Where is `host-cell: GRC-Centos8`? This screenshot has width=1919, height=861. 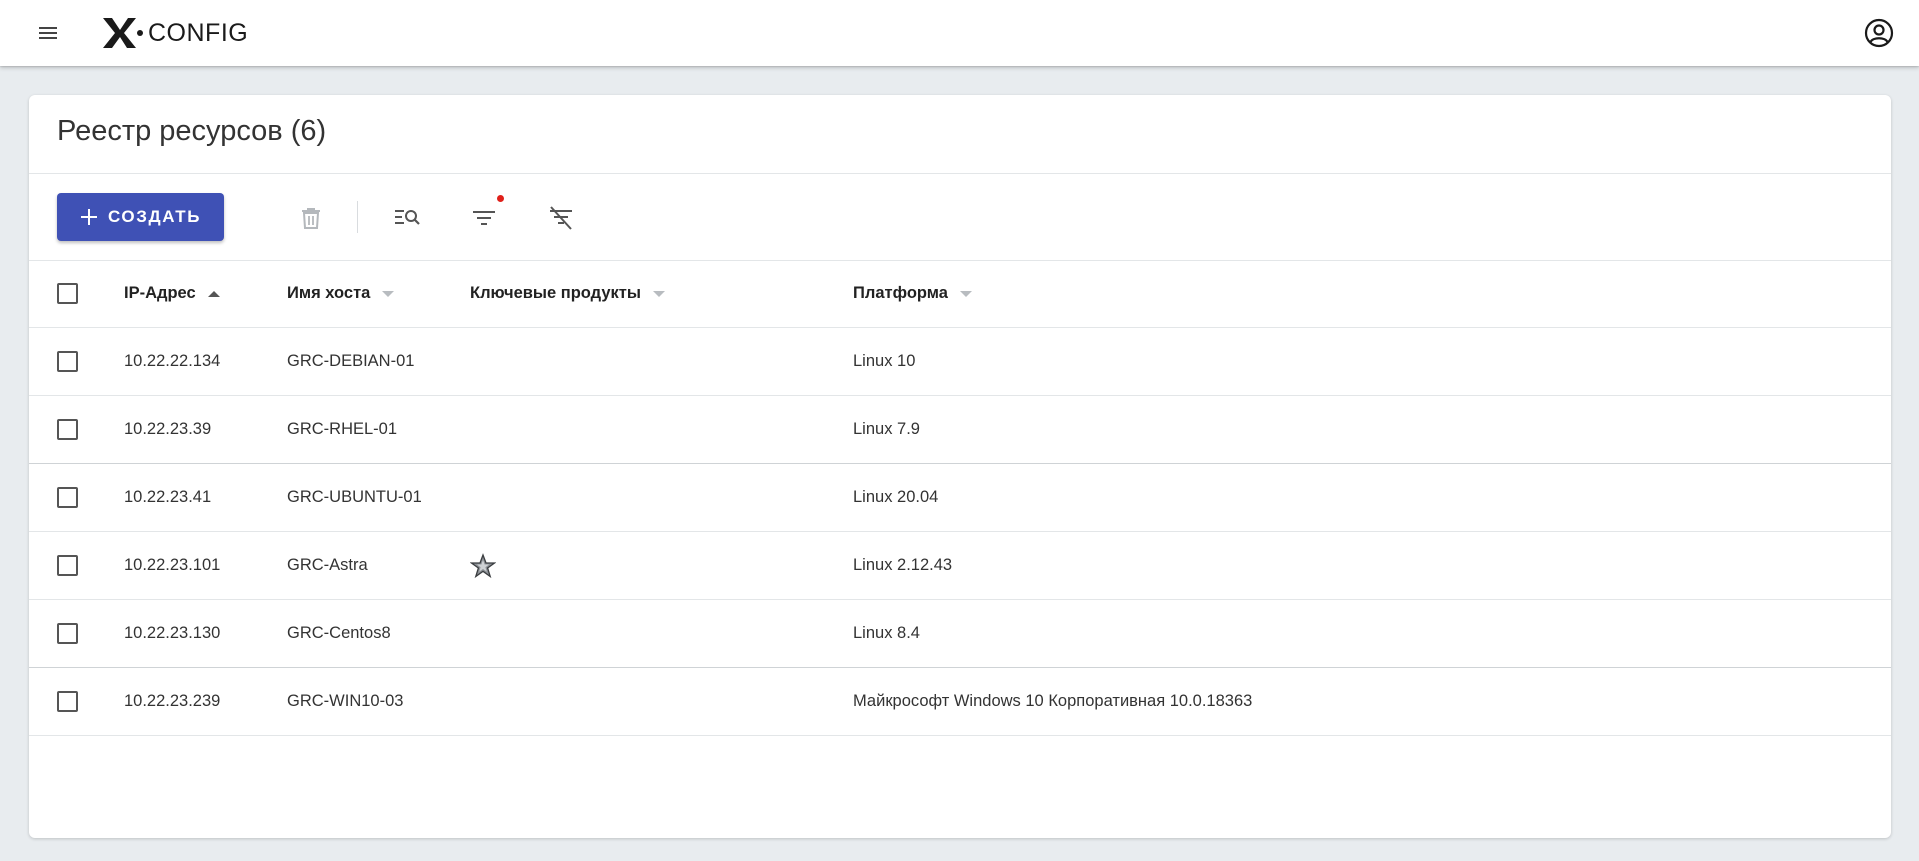
host-cell: GRC-Centos8 is located at coordinates (339, 633).